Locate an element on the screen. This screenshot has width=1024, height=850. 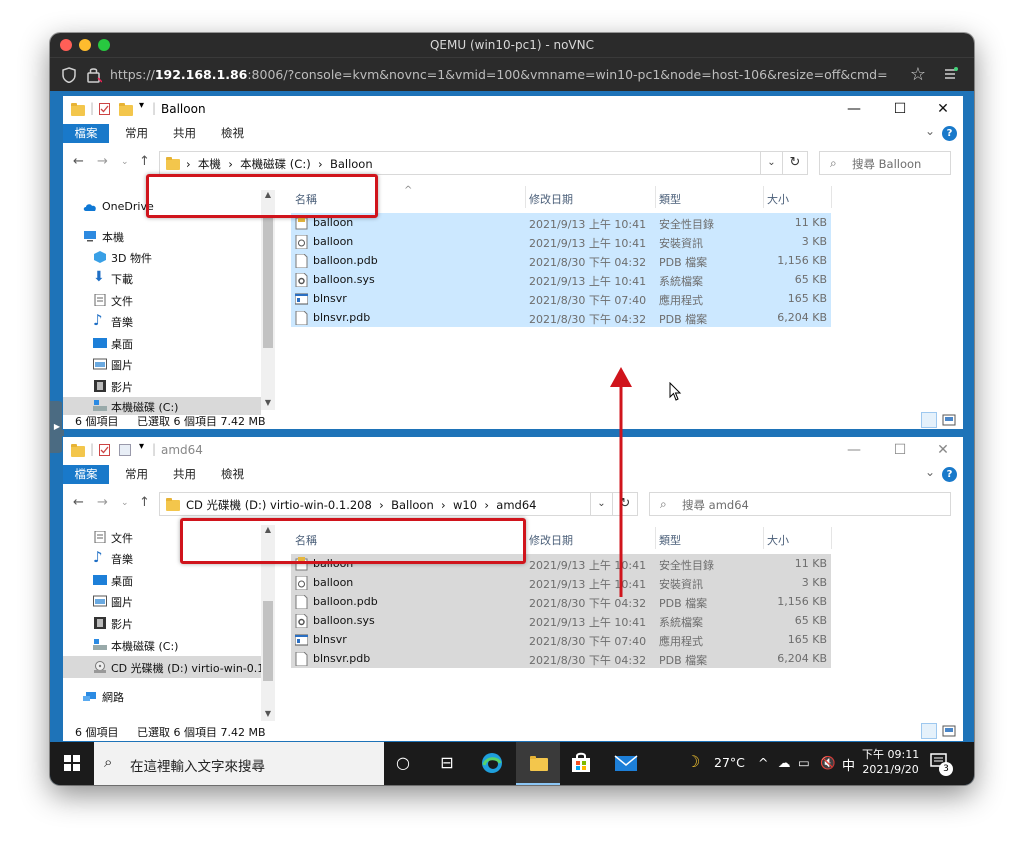
details-view-icon is located at coordinates (929, 731).